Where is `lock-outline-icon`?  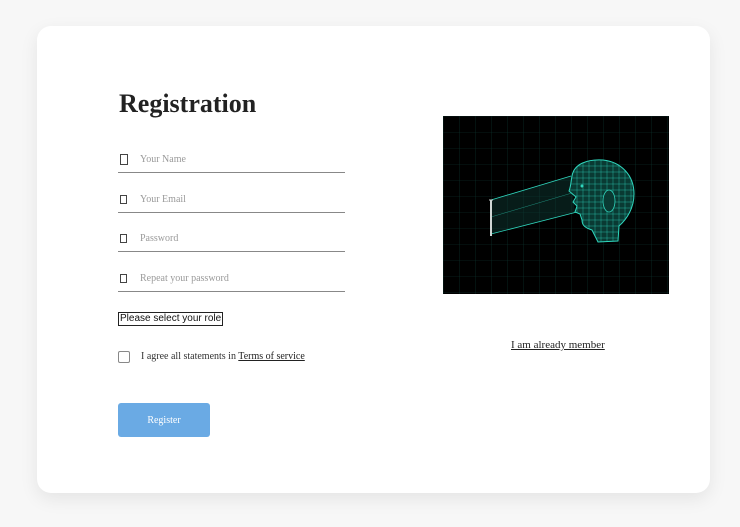
lock-outline-icon is located at coordinates (123, 278).